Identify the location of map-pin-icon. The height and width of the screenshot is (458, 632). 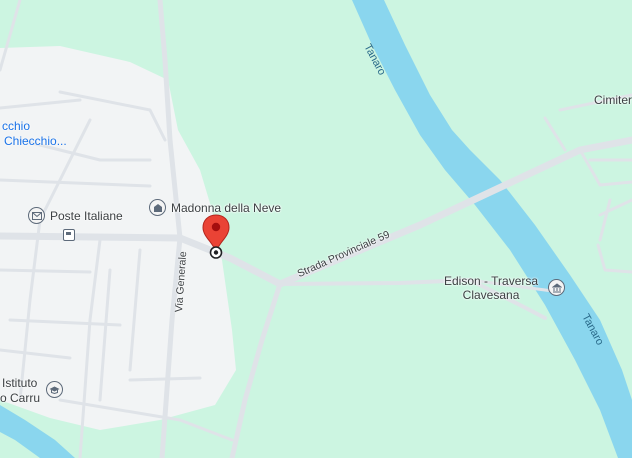
(216, 237).